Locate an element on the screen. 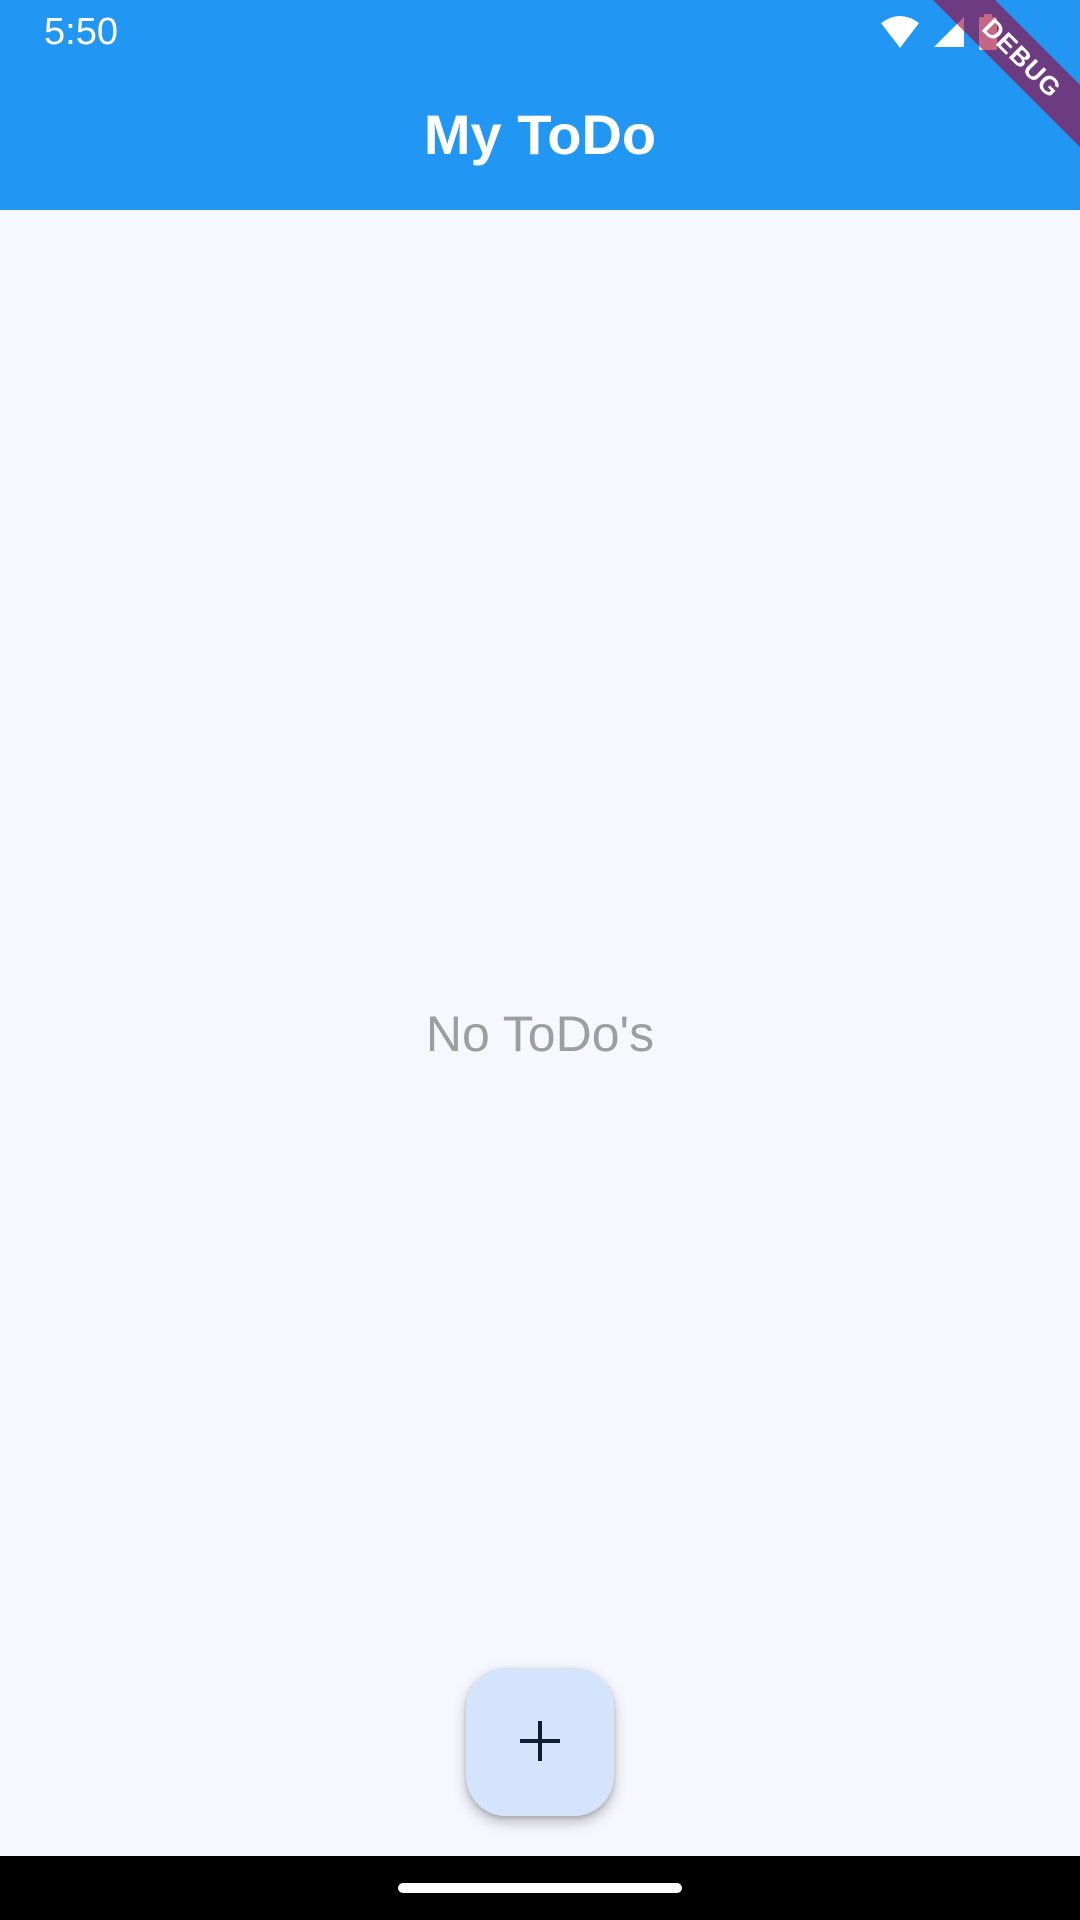 This screenshot has width=1080, height=1920. plus-icon is located at coordinates (540, 1742).